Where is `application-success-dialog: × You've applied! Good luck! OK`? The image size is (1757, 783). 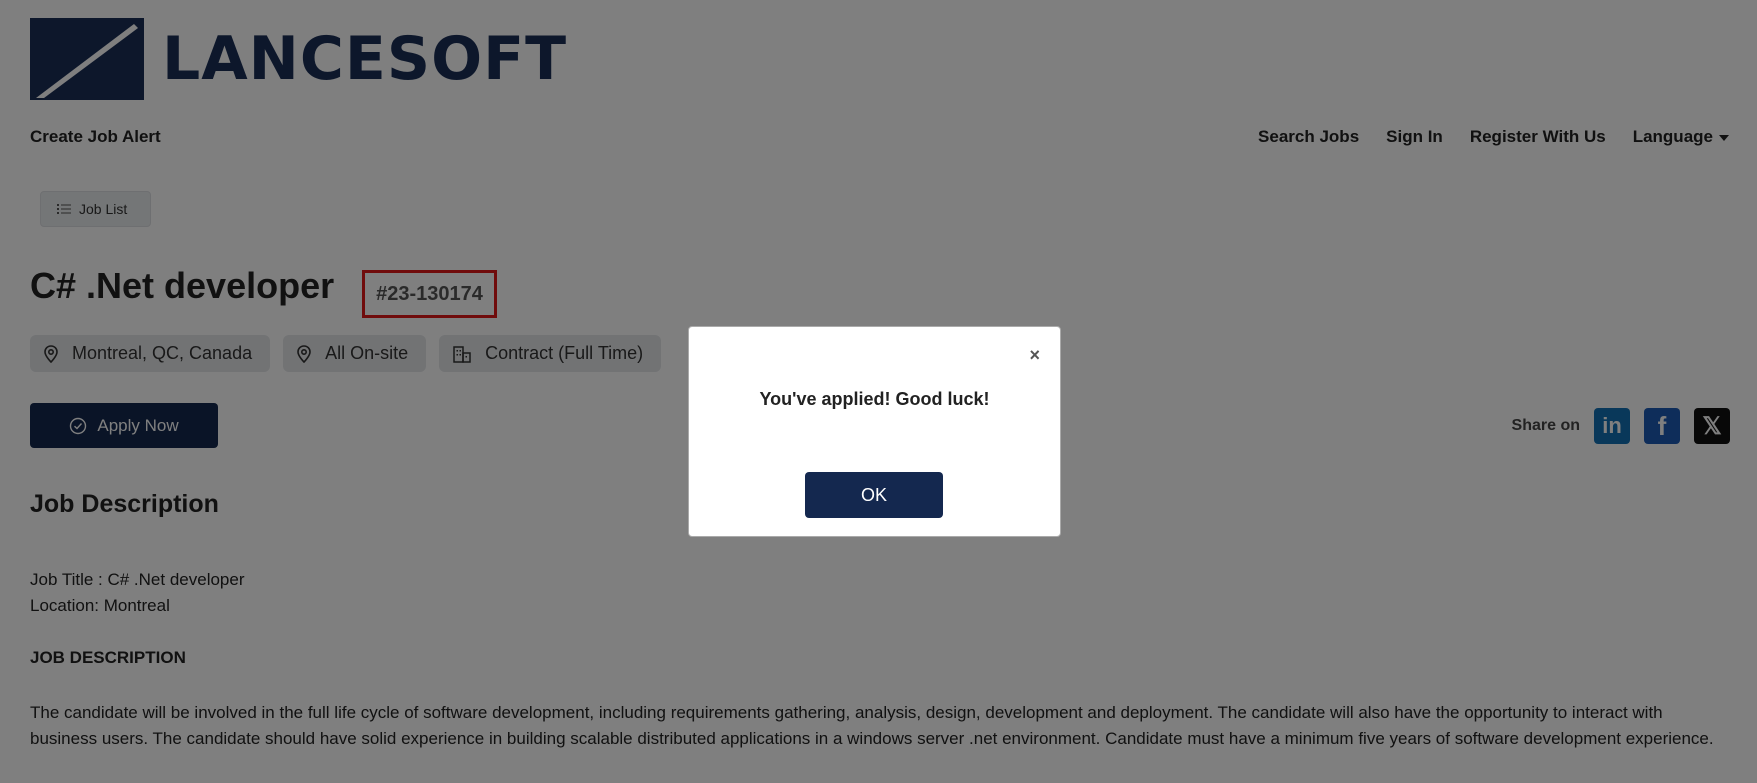
application-success-dialog: × You've applied! Good luck! OK is located at coordinates (874, 431).